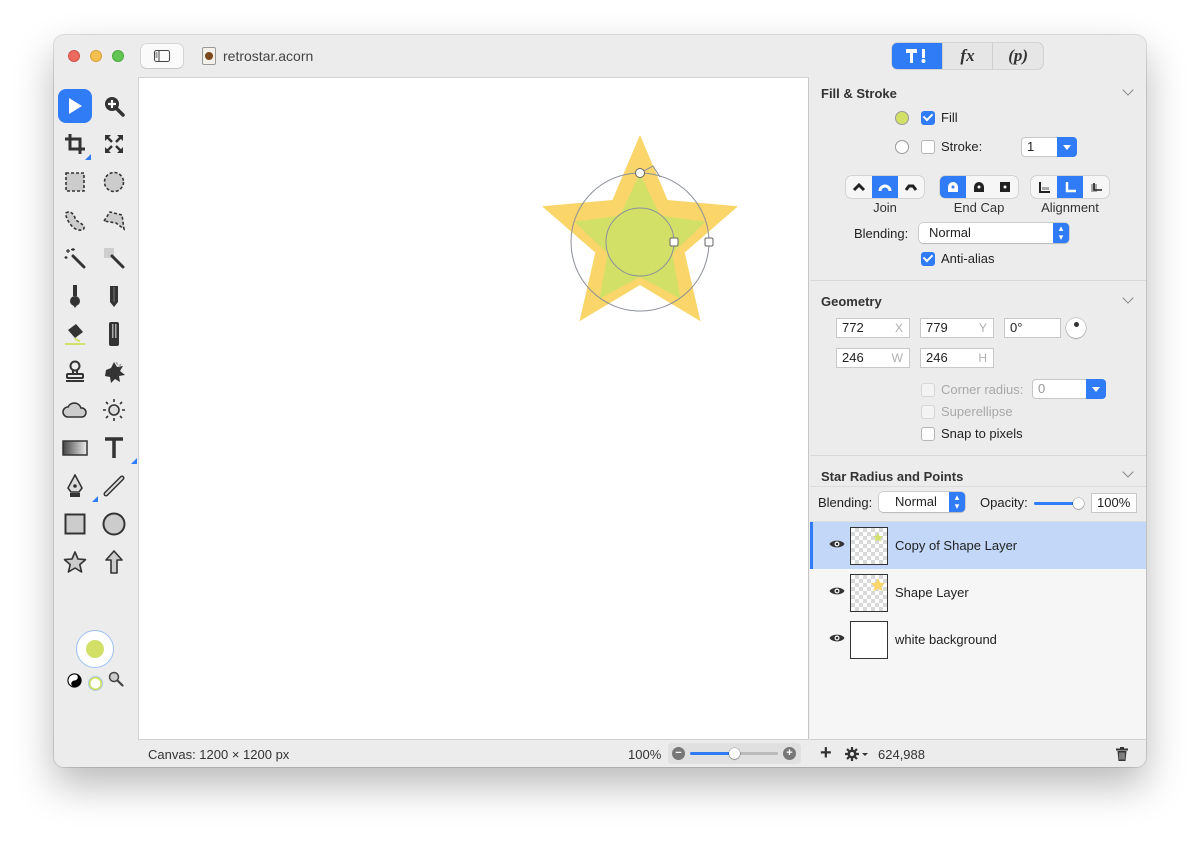  I want to click on width-field: 246 W, so click(873, 358).